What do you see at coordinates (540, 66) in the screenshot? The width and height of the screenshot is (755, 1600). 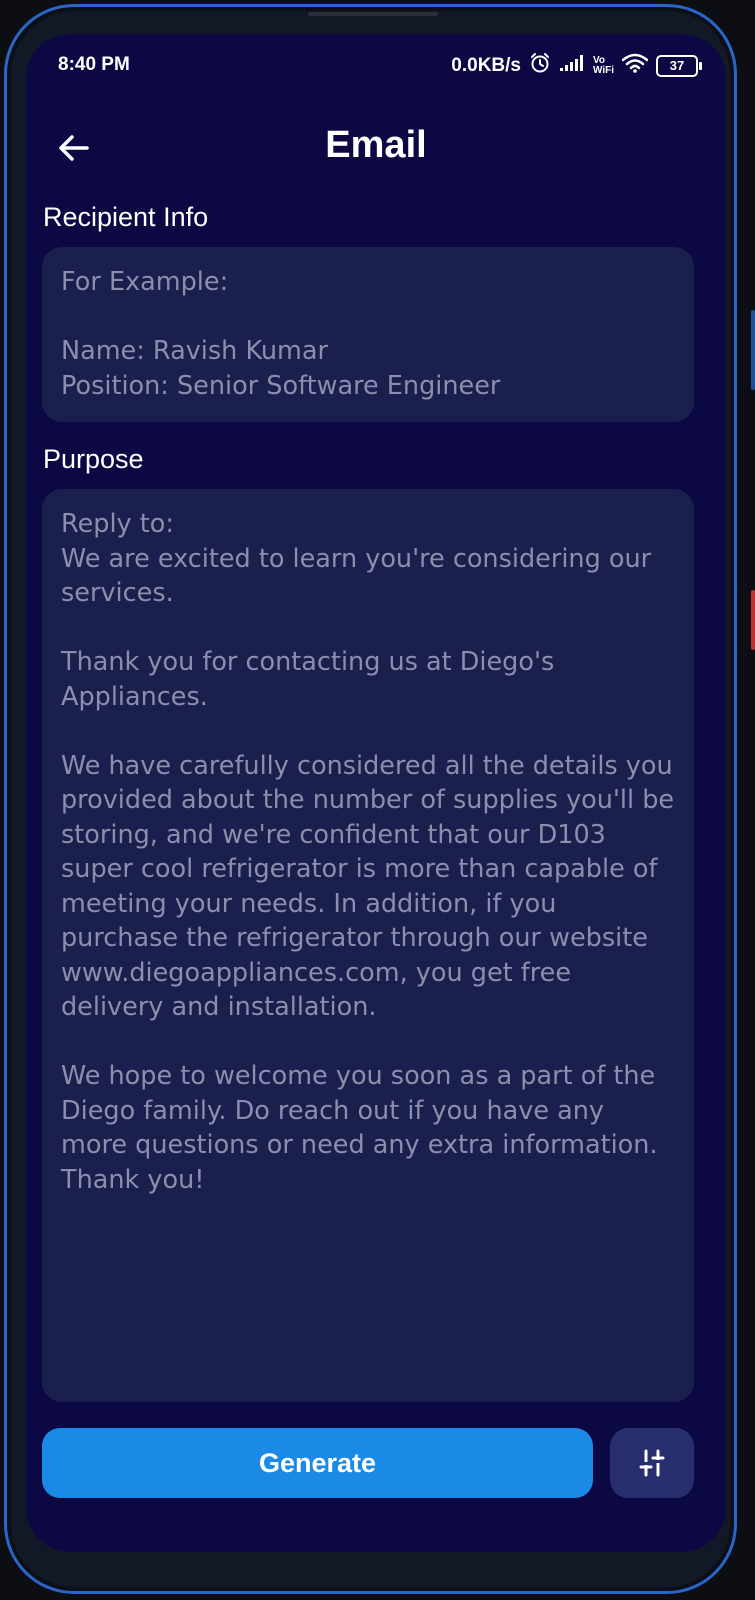 I see `alarm-icon` at bounding box center [540, 66].